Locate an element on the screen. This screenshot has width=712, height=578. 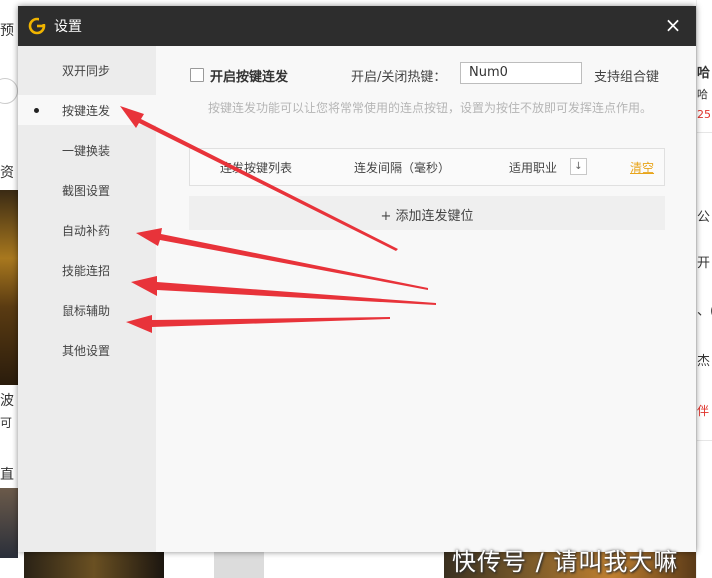
bg-text: 可 is located at coordinates (6, 423).